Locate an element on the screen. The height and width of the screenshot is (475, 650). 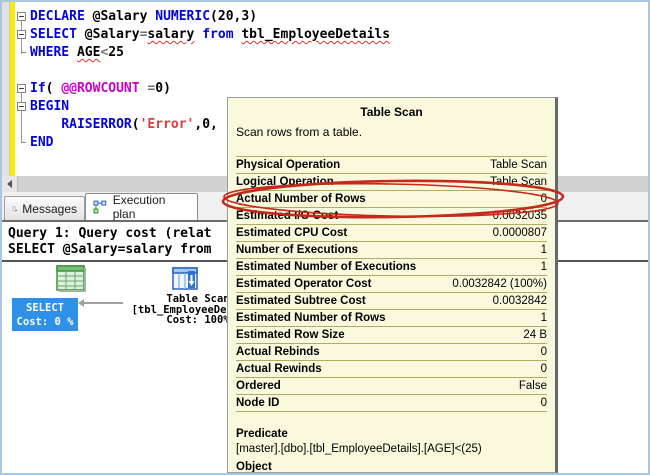
tooltip-row: Estimated CPU Cost 0.0000807 is located at coordinates (391, 233).